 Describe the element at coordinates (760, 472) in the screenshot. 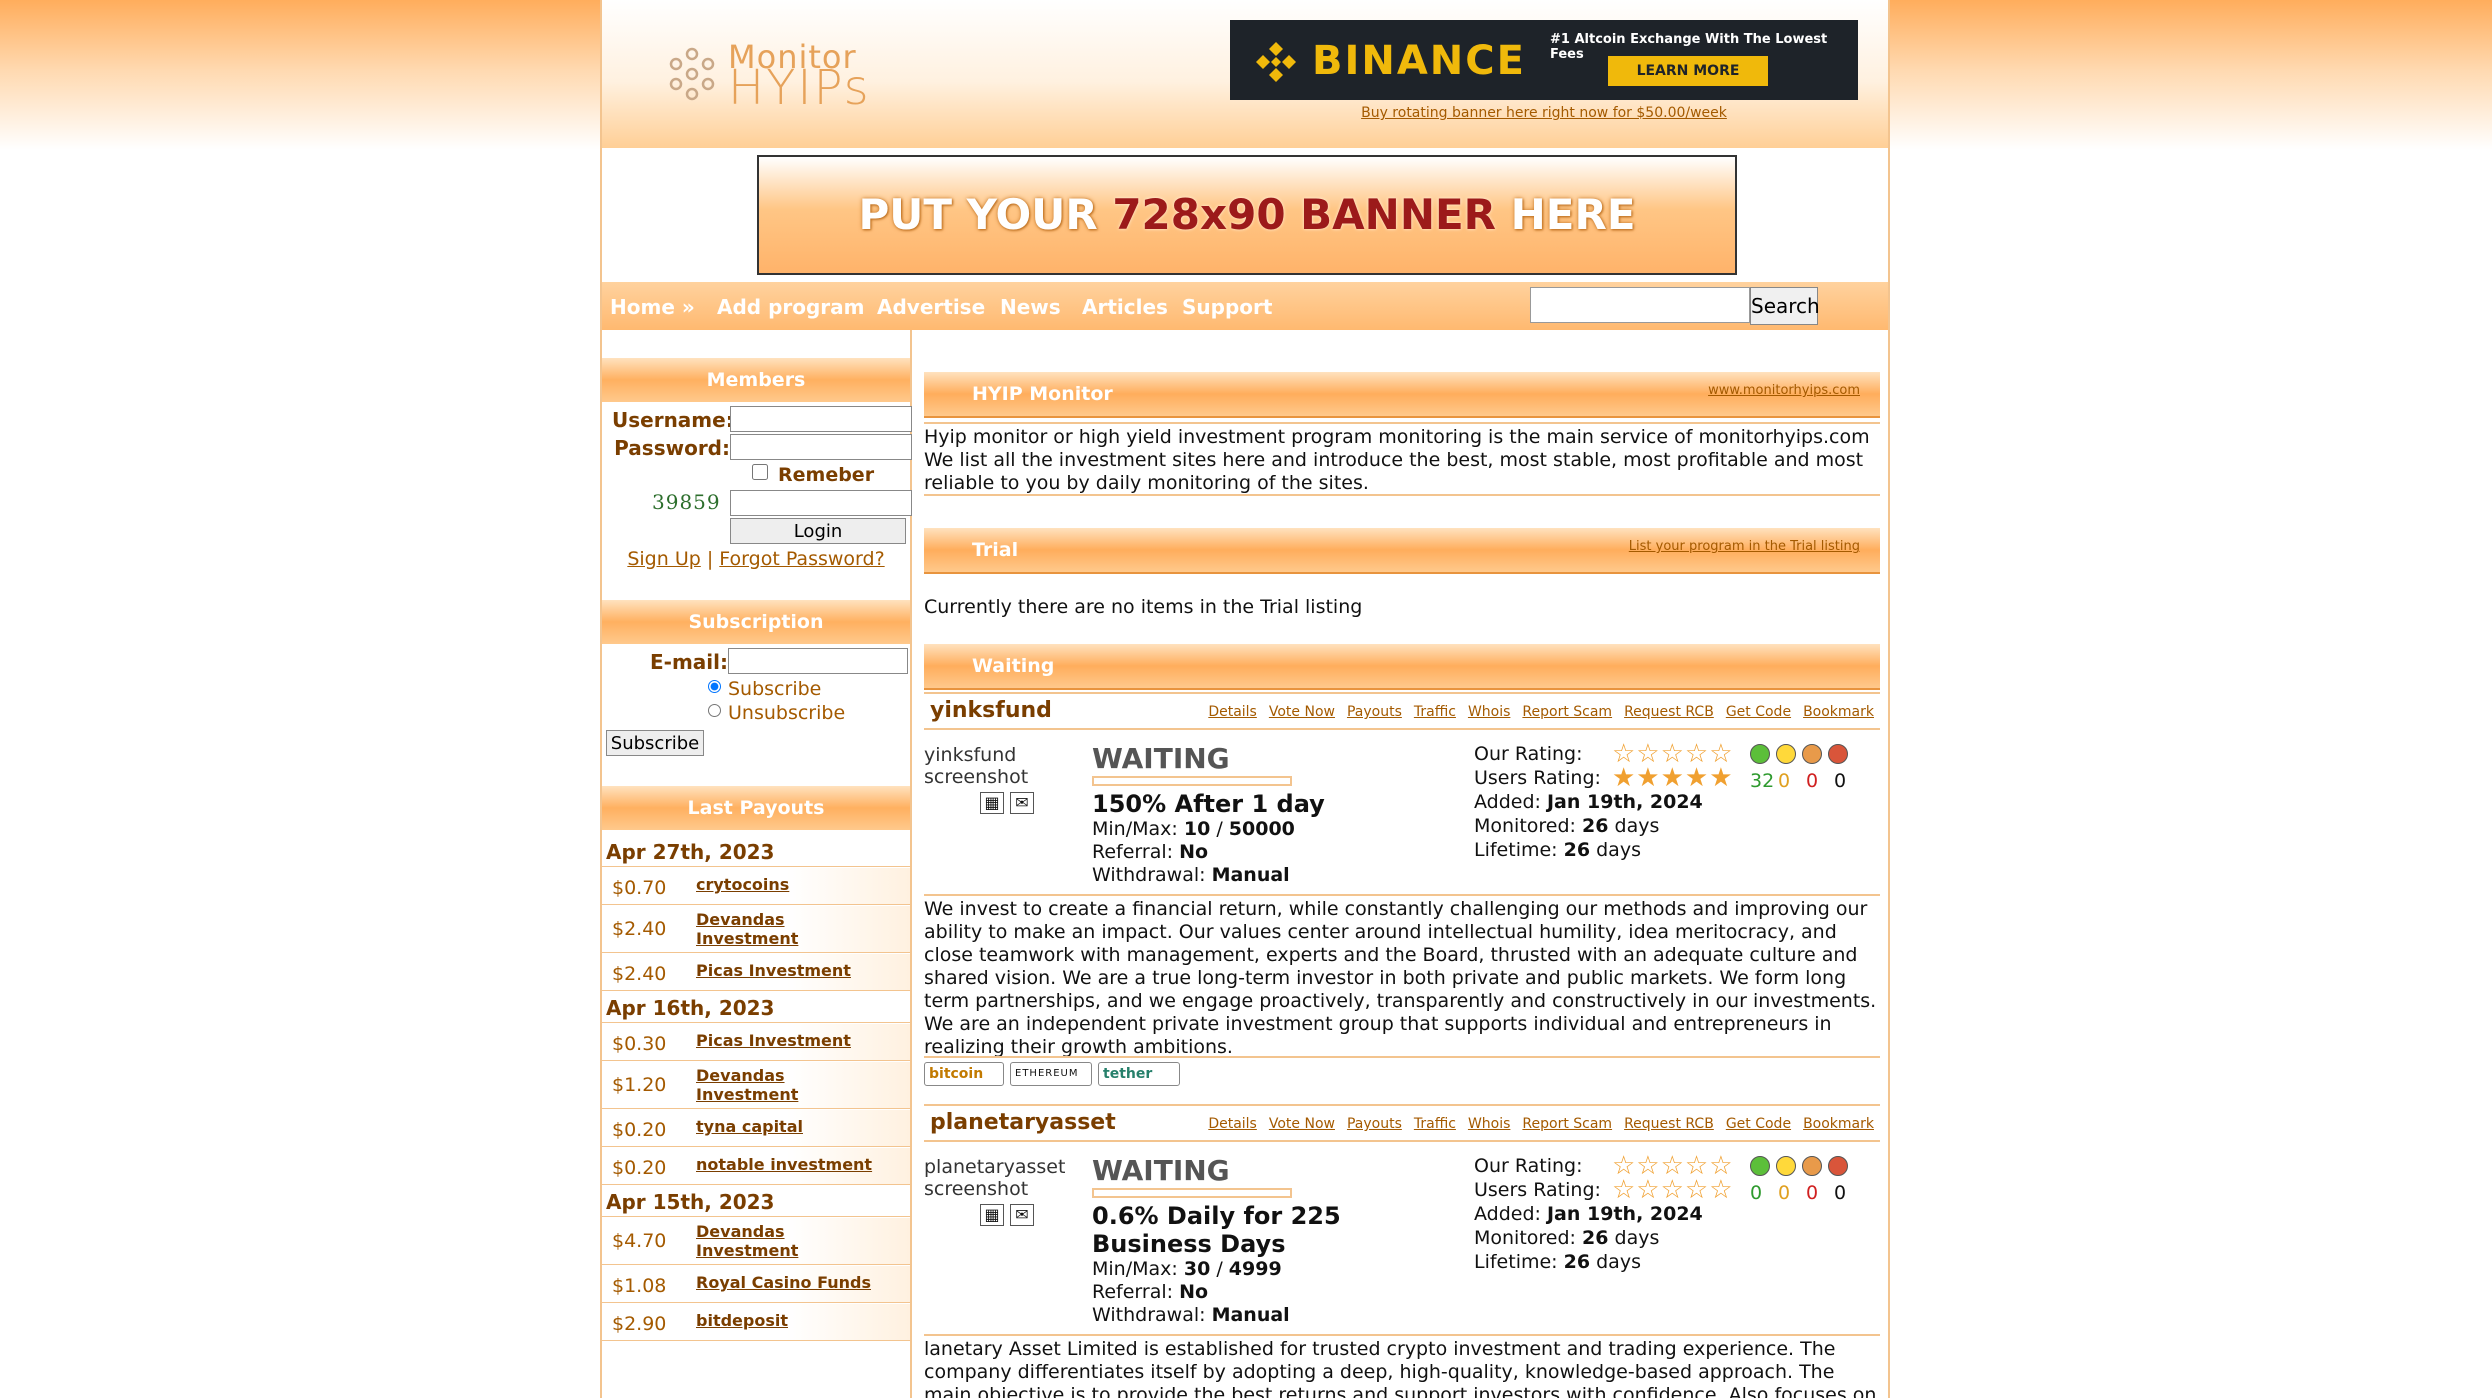

I see `remember-me-checkbox` at that location.